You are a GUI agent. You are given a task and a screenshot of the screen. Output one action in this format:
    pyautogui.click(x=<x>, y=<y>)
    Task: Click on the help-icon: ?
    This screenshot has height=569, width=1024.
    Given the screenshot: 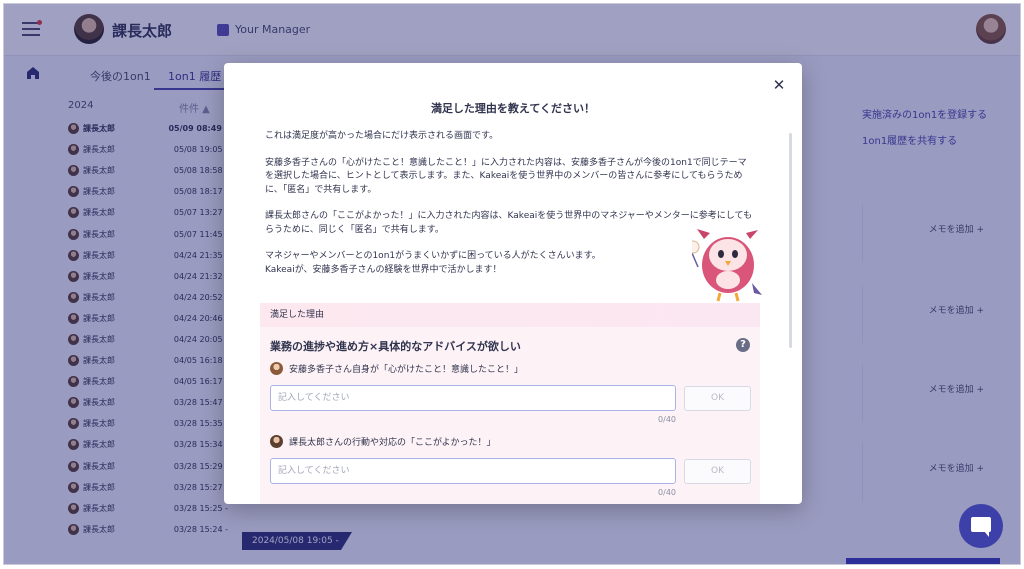 What is the action you would take?
    pyautogui.click(x=743, y=345)
    